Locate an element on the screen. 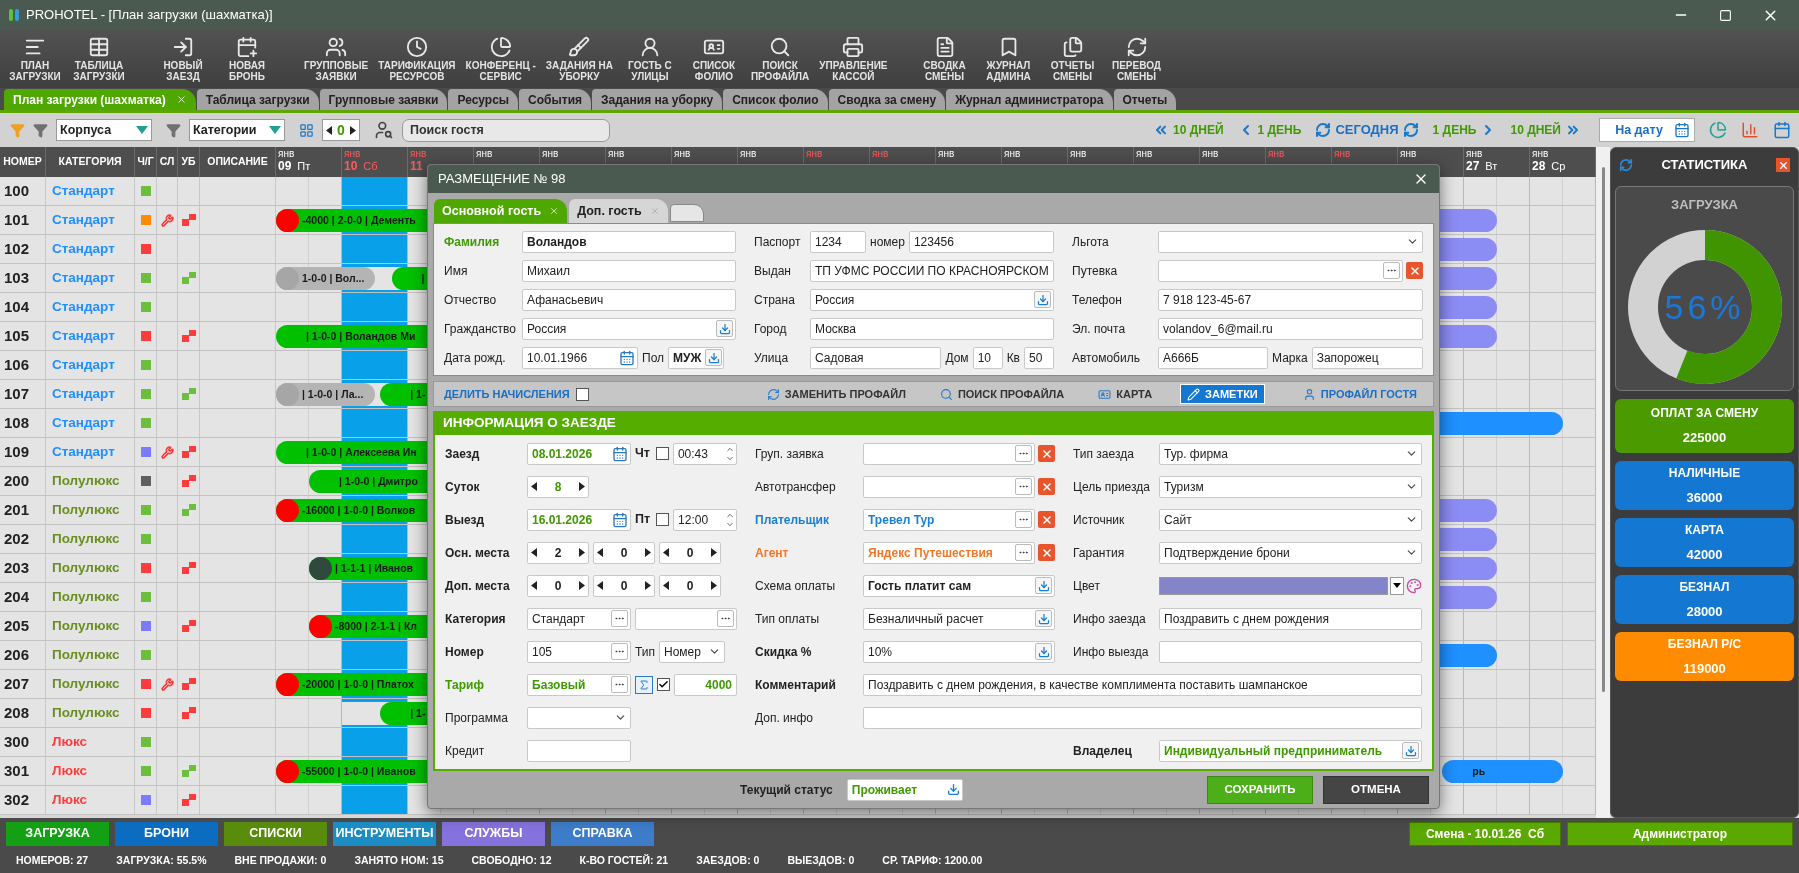 This screenshot has width=1799, height=873. booking-label: -4000 | 2-0-0 | Дементь is located at coordinates (358, 220).